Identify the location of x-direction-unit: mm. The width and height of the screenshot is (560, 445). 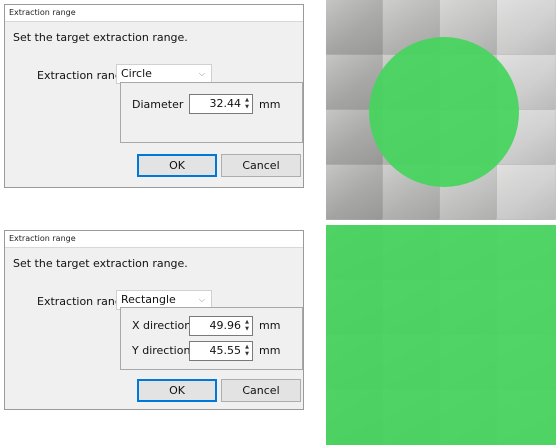
(270, 325).